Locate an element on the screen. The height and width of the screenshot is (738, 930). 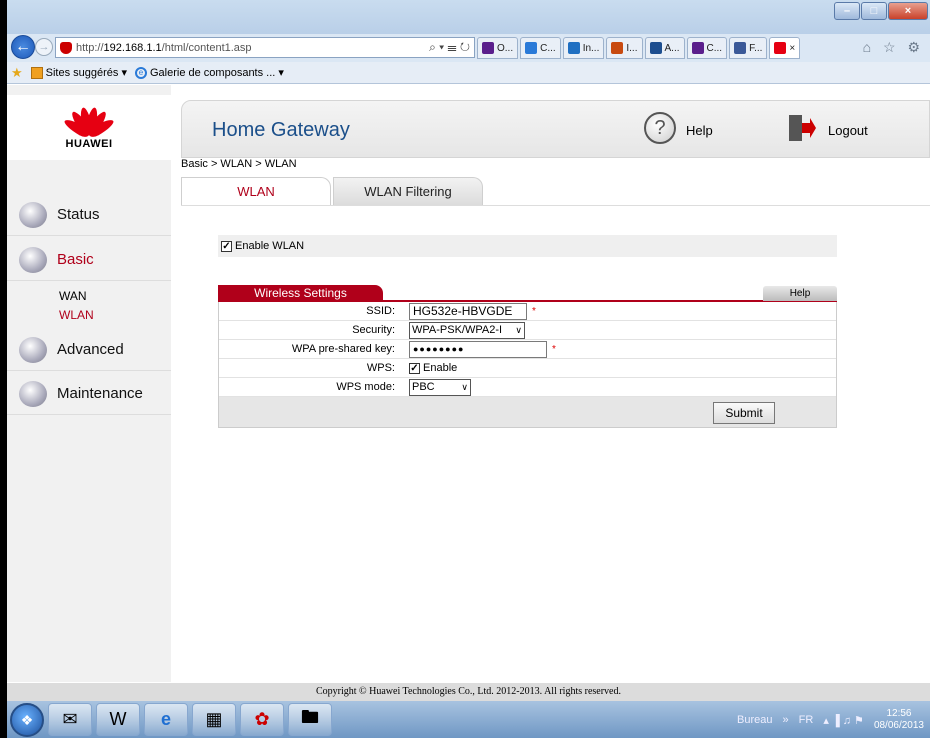
help-link: Help is located at coordinates (699, 130).